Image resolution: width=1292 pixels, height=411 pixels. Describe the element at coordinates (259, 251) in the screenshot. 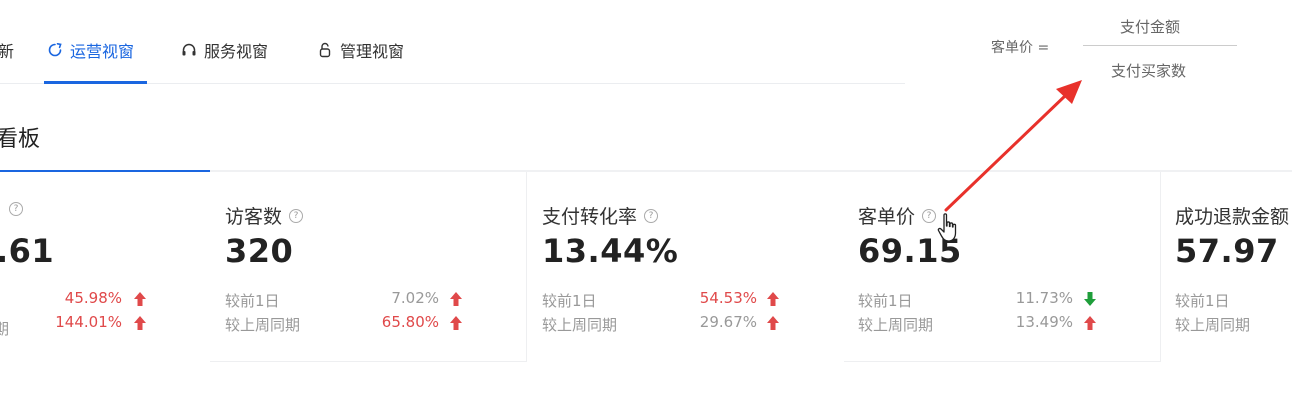

I see `metric-value: 320` at that location.